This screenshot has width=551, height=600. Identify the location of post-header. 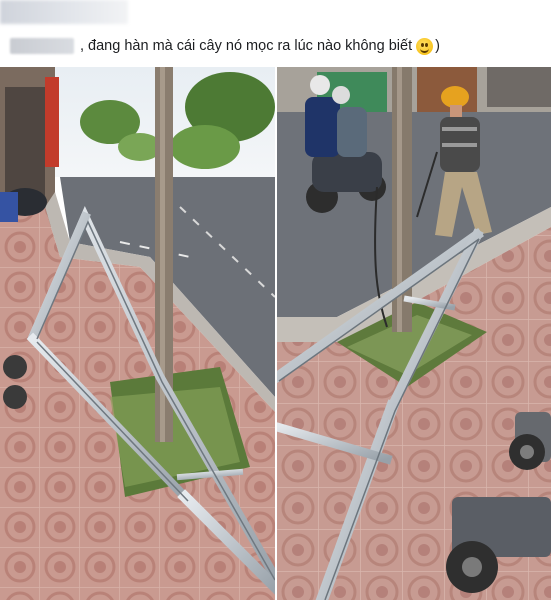
(275, 14).